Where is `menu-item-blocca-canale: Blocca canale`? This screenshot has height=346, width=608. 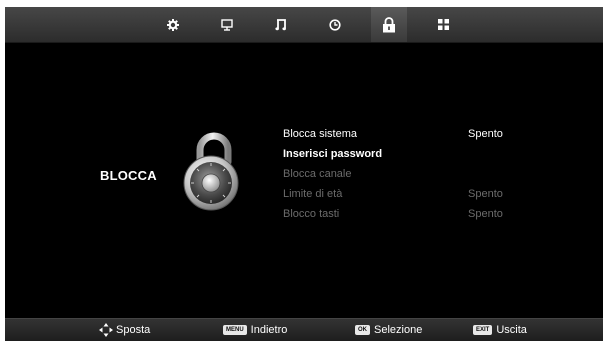 menu-item-blocca-canale: Blocca canale is located at coordinates (403, 177).